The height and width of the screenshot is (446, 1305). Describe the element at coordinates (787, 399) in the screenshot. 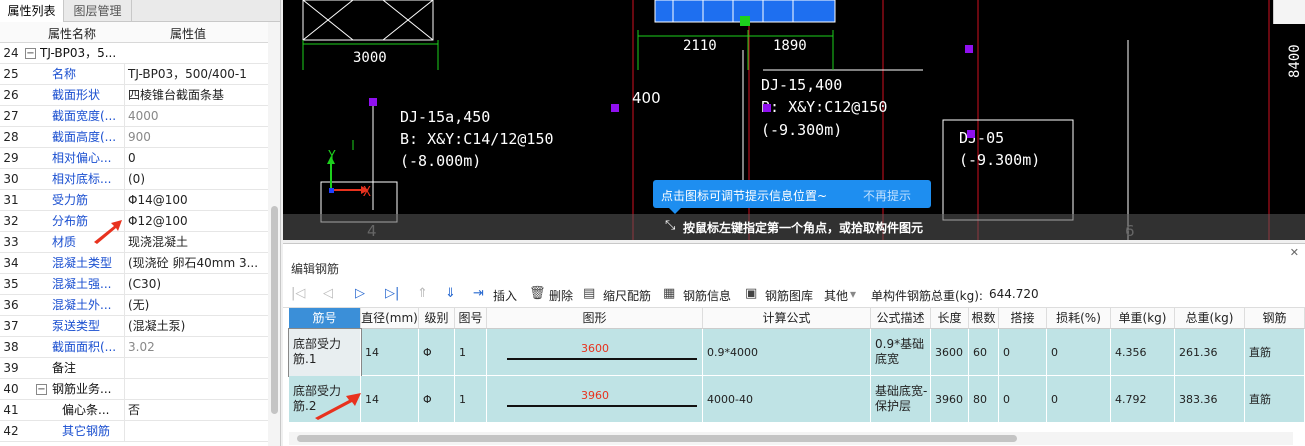

I see `table-cell: 4000-40` at that location.